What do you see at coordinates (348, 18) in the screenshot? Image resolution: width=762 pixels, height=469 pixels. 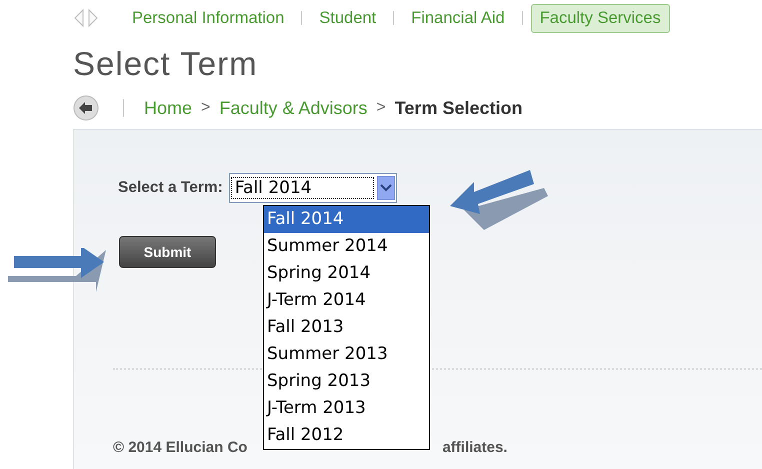 I see `nav-tab: Student` at bounding box center [348, 18].